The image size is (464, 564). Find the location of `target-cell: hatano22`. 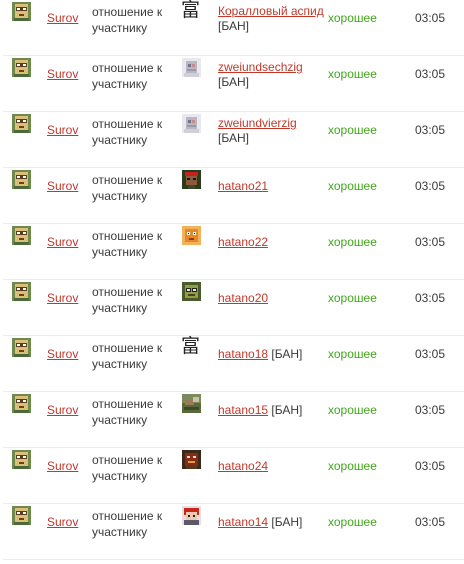

target-cell: hatano22 is located at coordinates (271, 242).